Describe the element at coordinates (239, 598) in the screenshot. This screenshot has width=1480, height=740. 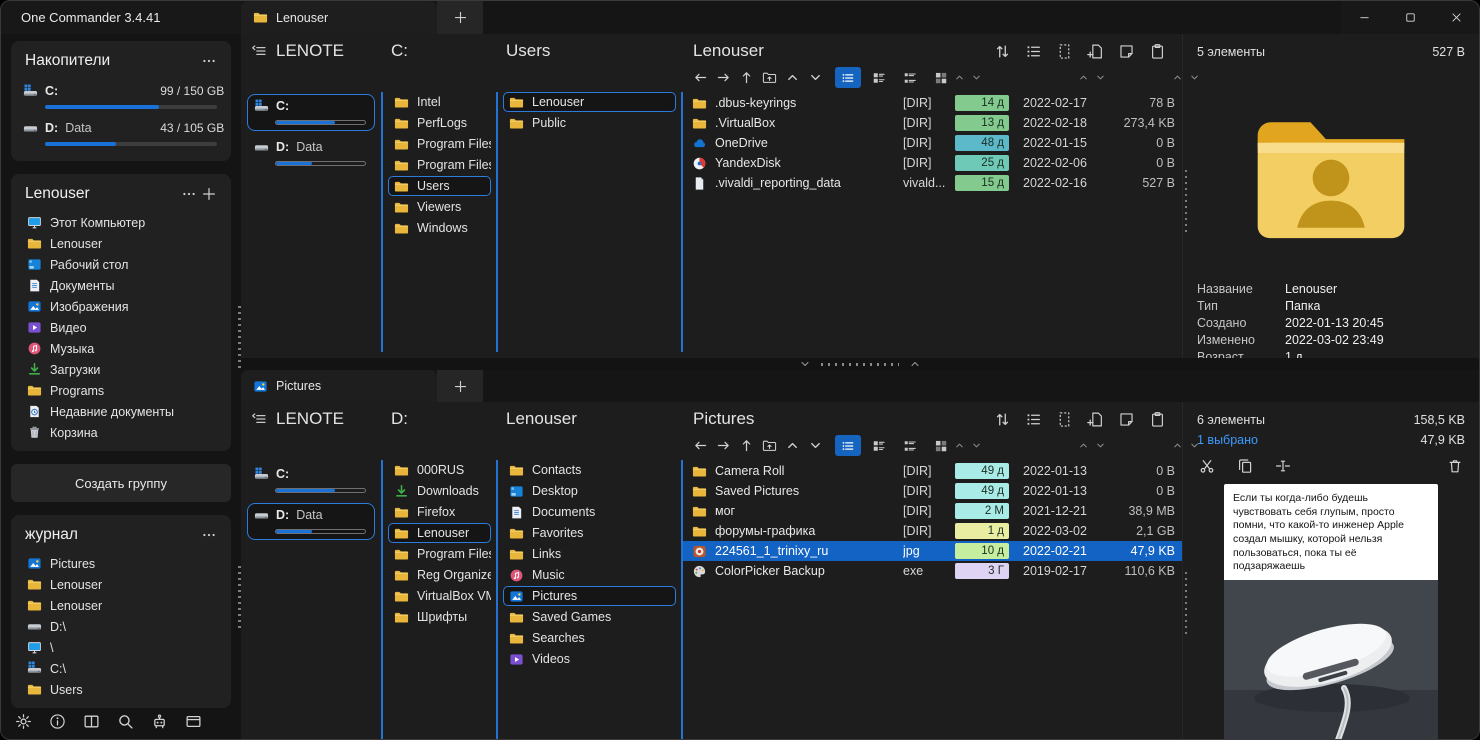
I see `pane-splitter-handle` at that location.